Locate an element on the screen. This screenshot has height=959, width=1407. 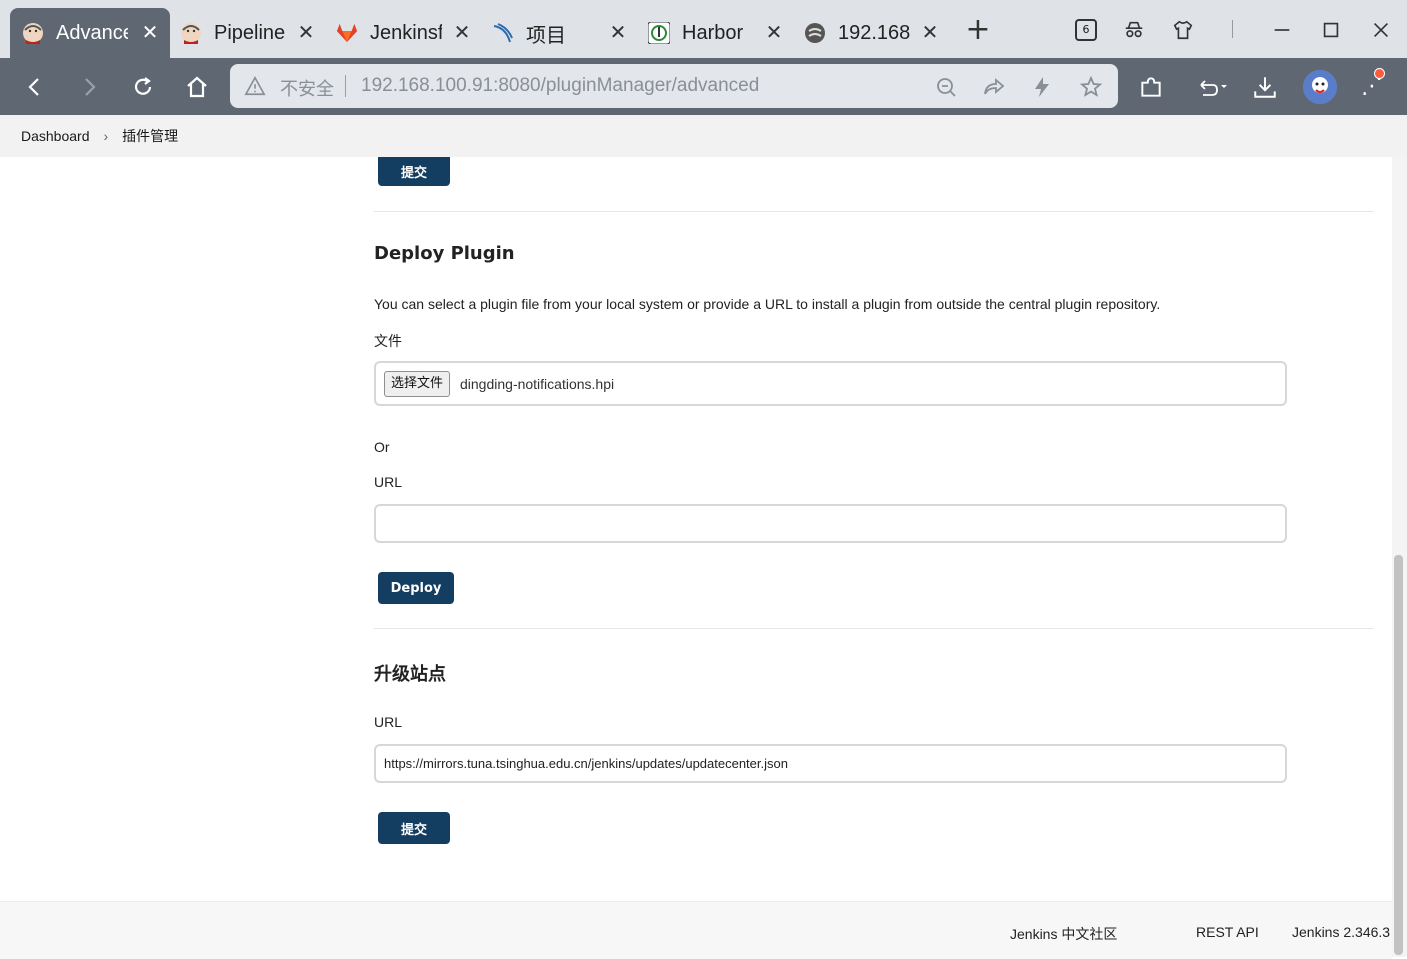
tab-project: 项目 ✕ is located at coordinates (559, 33).